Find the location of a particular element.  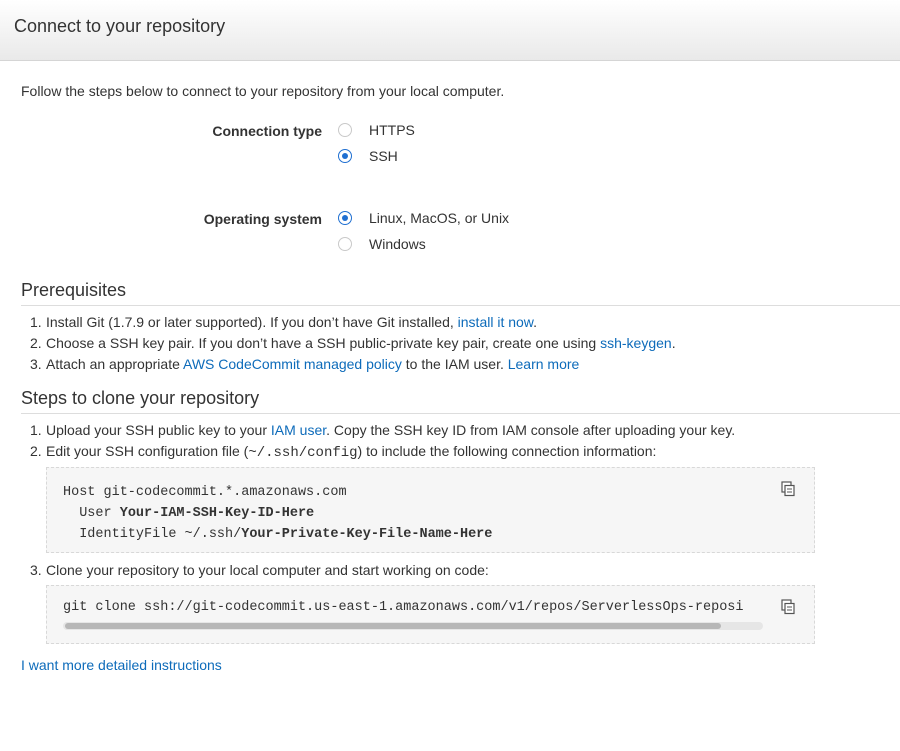

radio-linux is located at coordinates (345, 218).